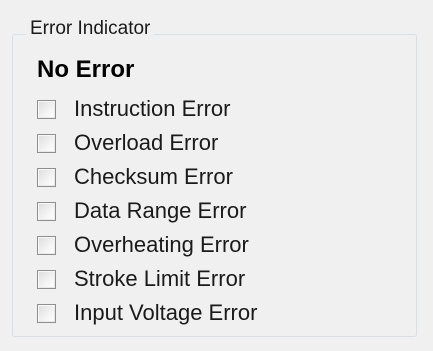  What do you see at coordinates (153, 176) in the screenshot?
I see `error-label: Checksum Error` at bounding box center [153, 176].